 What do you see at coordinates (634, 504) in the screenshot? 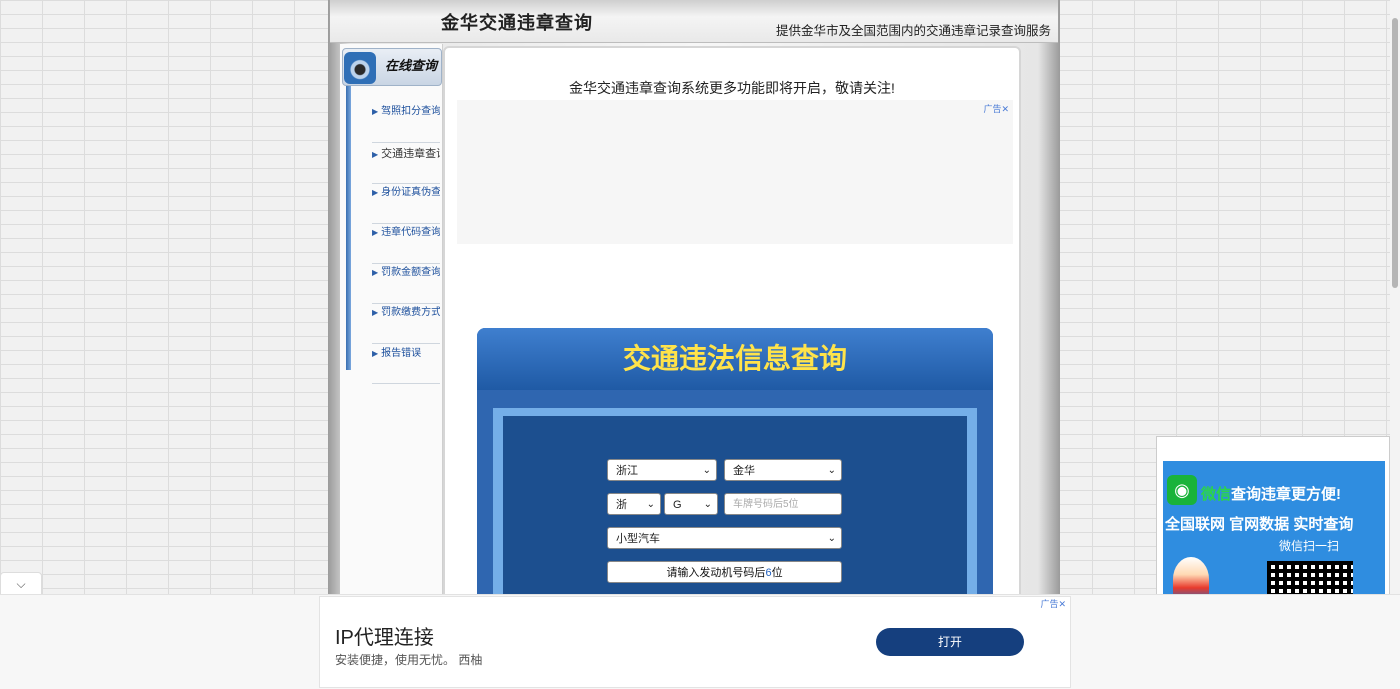
I see `plate-prefix-select: 浙 ⌄` at bounding box center [634, 504].